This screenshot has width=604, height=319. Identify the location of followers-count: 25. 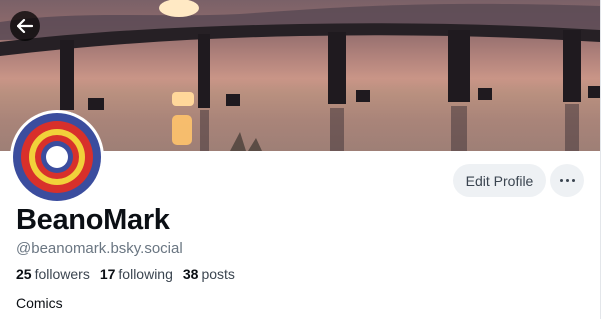
(24, 274).